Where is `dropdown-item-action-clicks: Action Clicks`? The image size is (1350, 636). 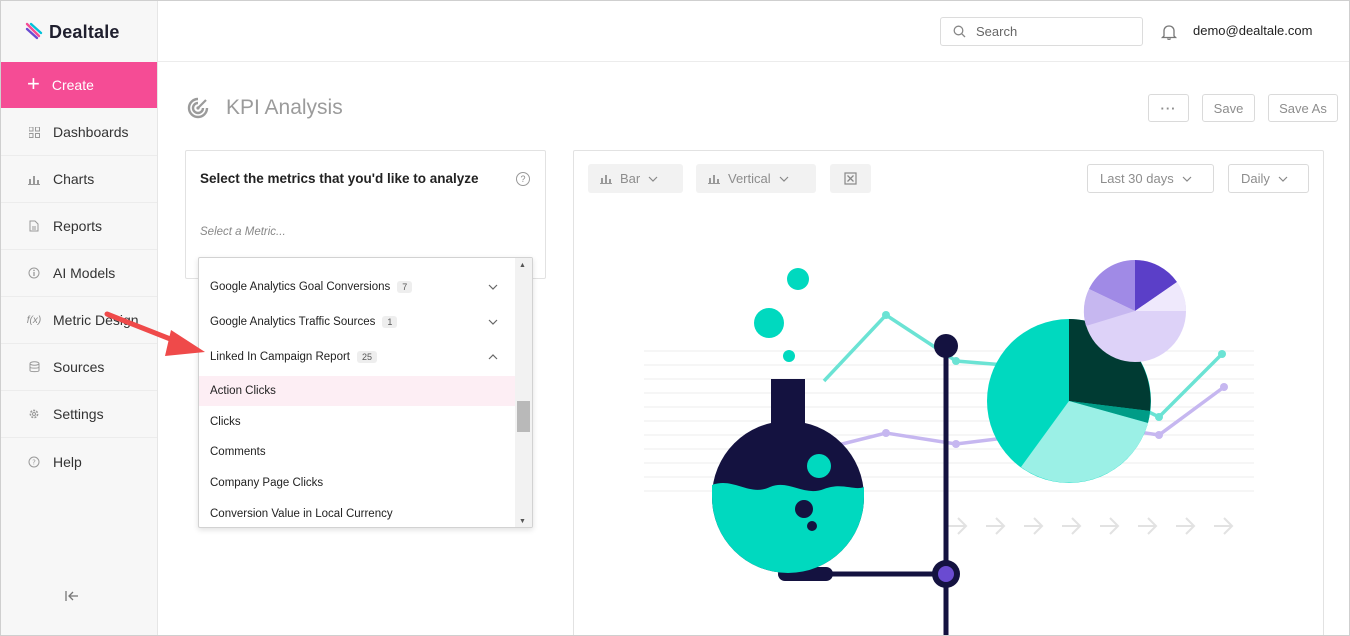 dropdown-item-action-clicks: Action Clicks is located at coordinates (357, 391).